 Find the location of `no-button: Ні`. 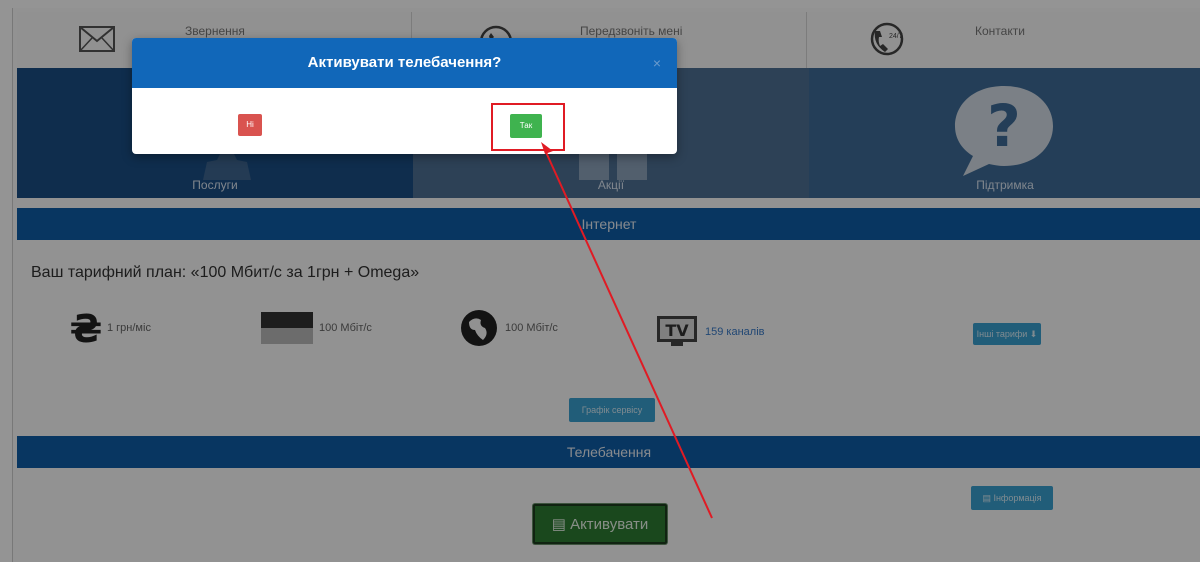

no-button: Ні is located at coordinates (250, 125).